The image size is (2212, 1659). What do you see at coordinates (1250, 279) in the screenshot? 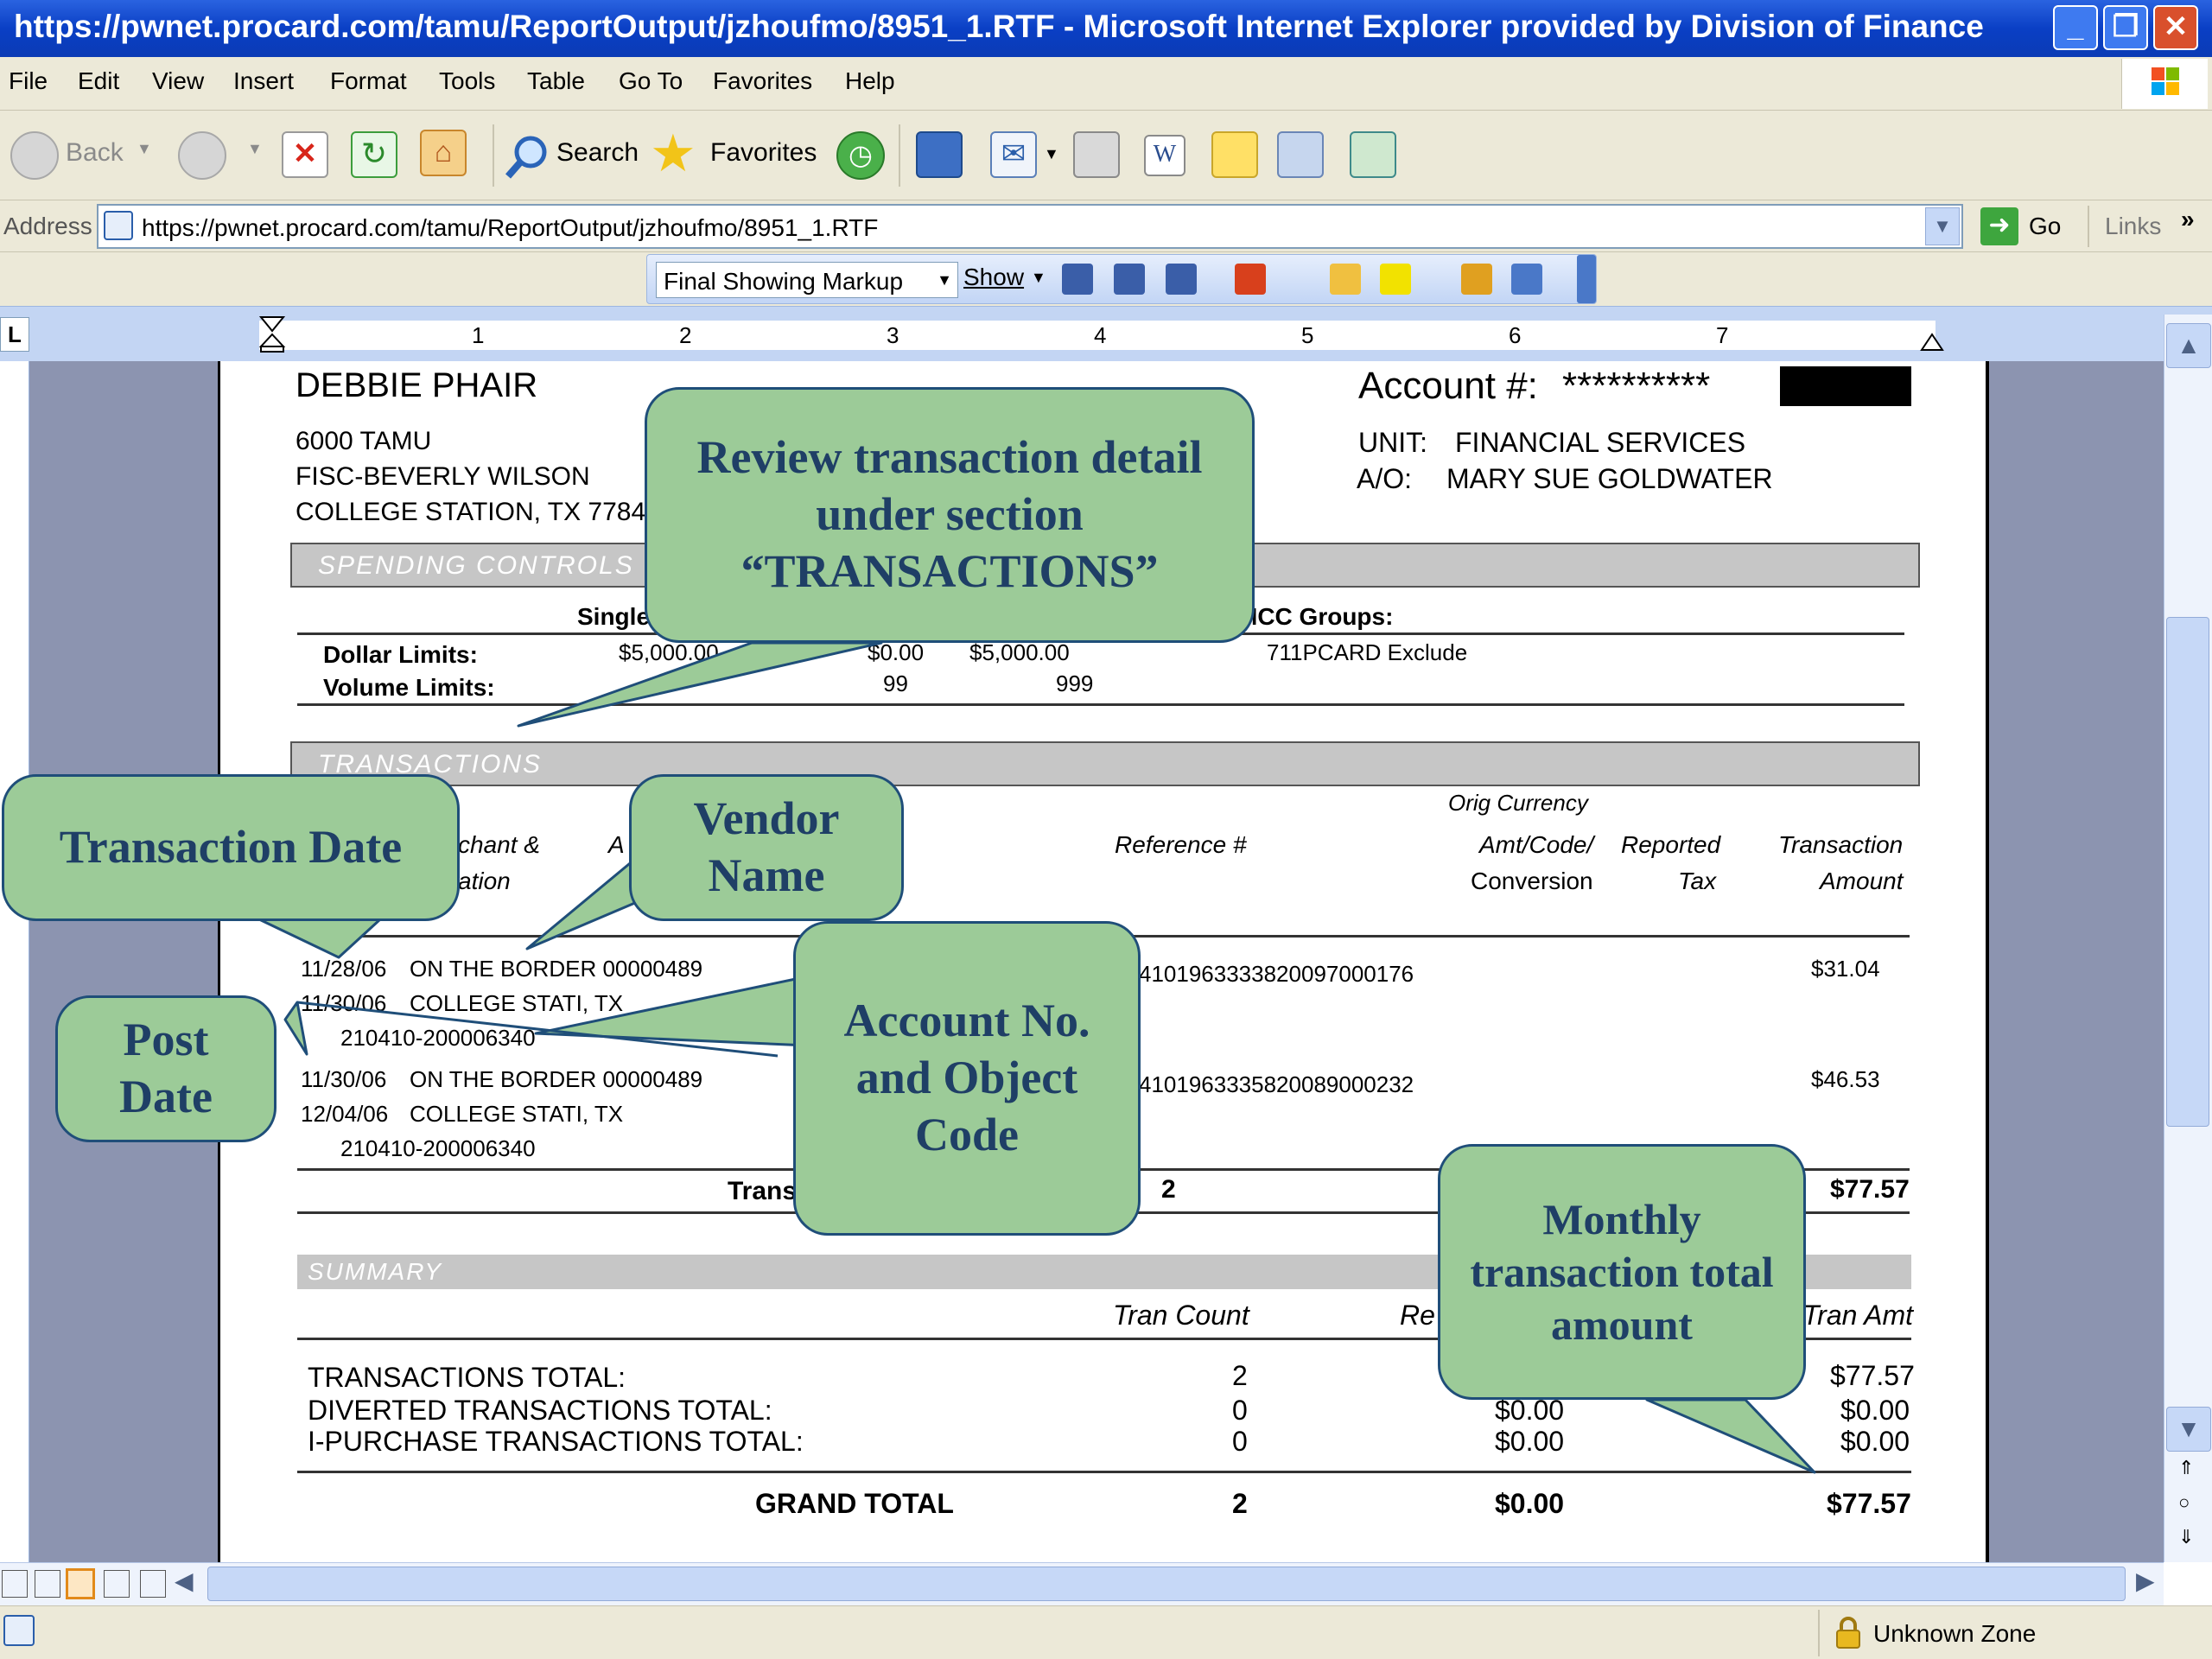
I see `reject-change-icon` at bounding box center [1250, 279].